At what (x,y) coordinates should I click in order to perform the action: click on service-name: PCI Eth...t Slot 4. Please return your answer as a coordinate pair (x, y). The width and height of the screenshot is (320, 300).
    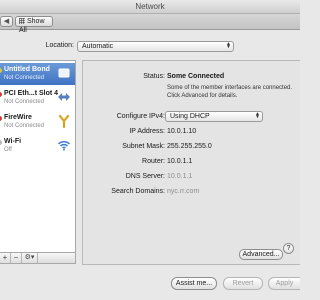
    Looking at the image, I should click on (31, 93).